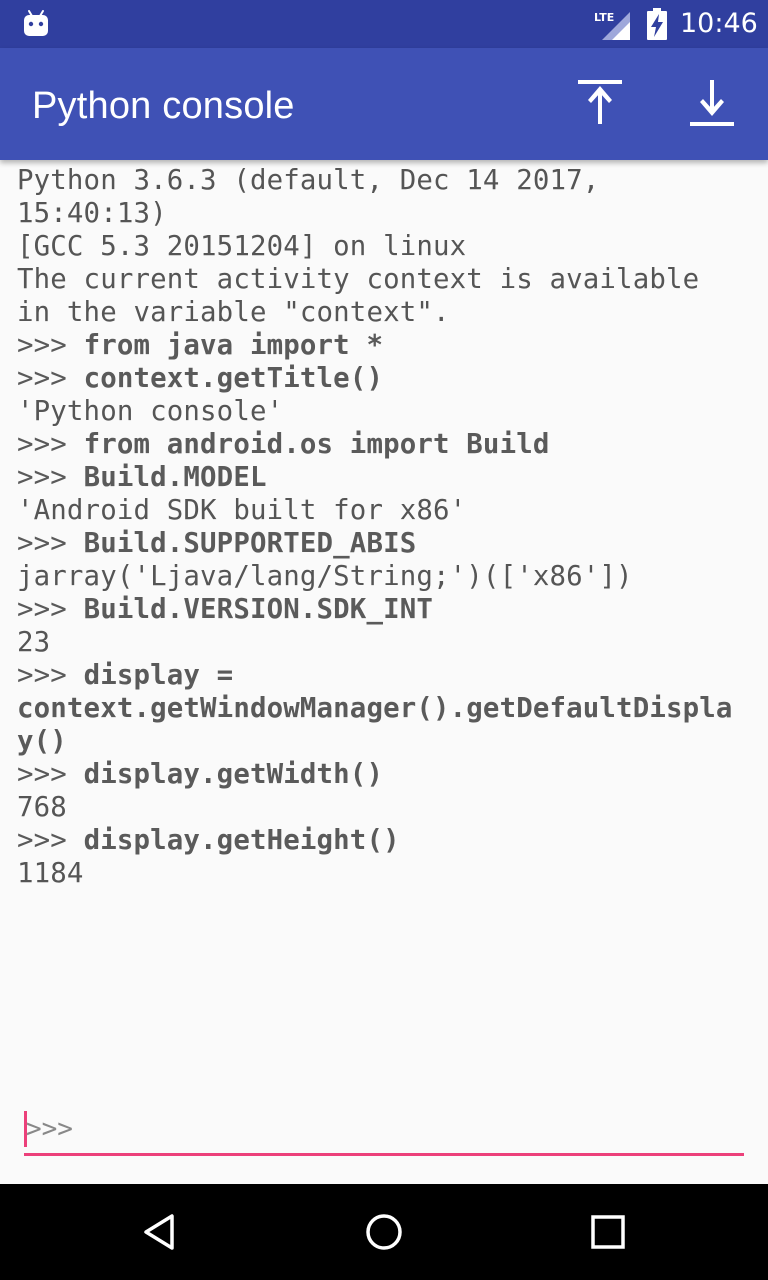 Image resolution: width=768 pixels, height=1280 pixels. Describe the element at coordinates (384, 24) in the screenshot. I see `status-bar: LTE 10:46` at that location.